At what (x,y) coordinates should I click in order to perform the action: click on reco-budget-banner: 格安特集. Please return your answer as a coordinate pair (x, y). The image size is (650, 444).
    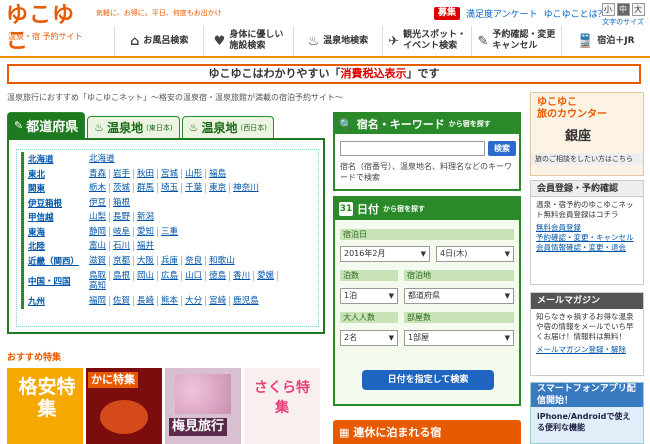
    Looking at the image, I should click on (45, 406).